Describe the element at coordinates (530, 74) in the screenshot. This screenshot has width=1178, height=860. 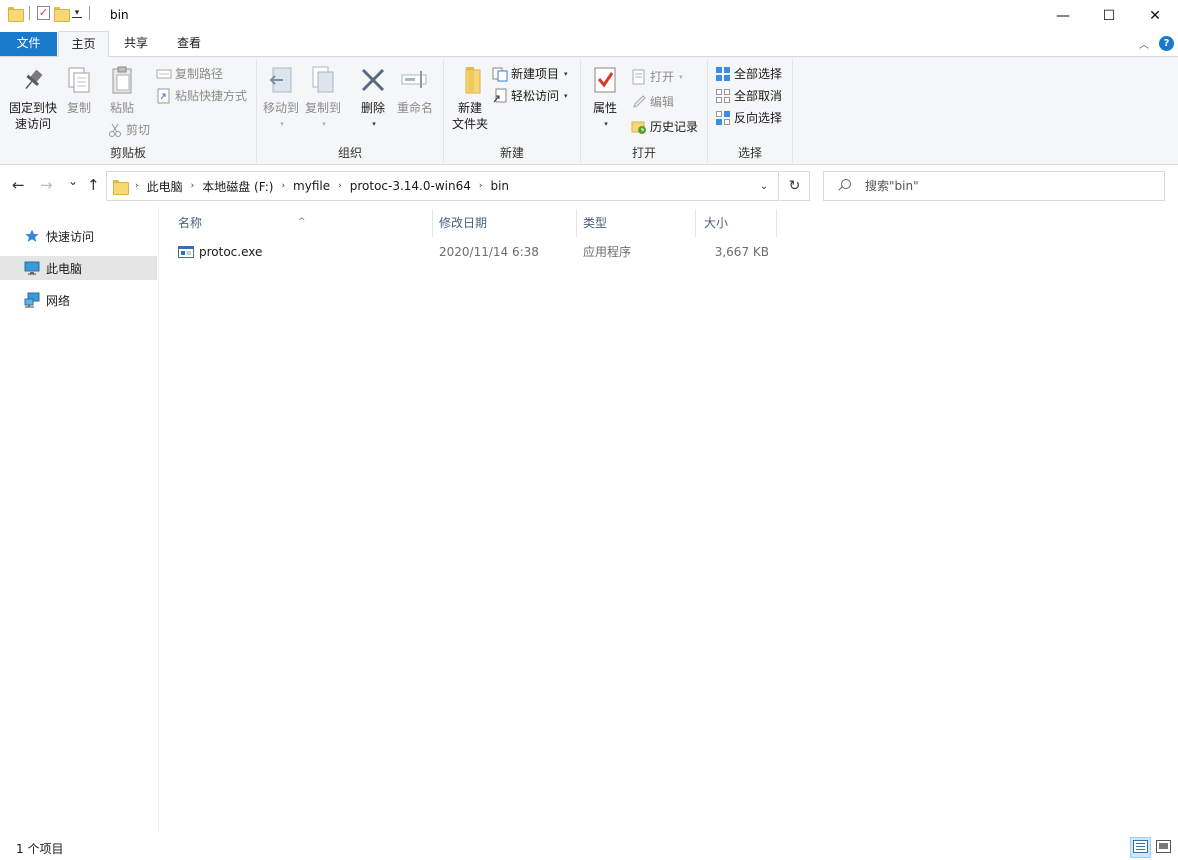
I see `new-item-button: 新建项目 ▾` at that location.